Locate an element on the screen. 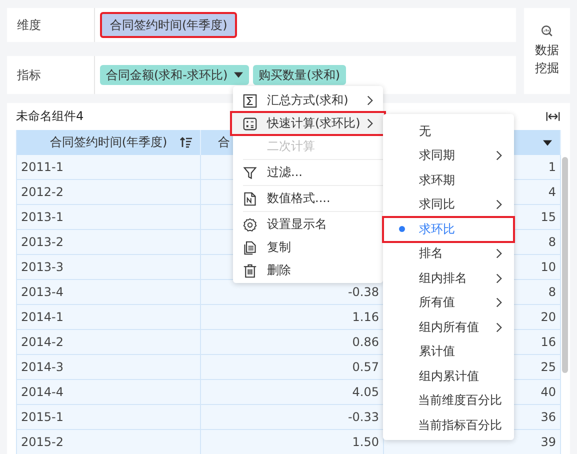  settings-icon is located at coordinates (250, 225).